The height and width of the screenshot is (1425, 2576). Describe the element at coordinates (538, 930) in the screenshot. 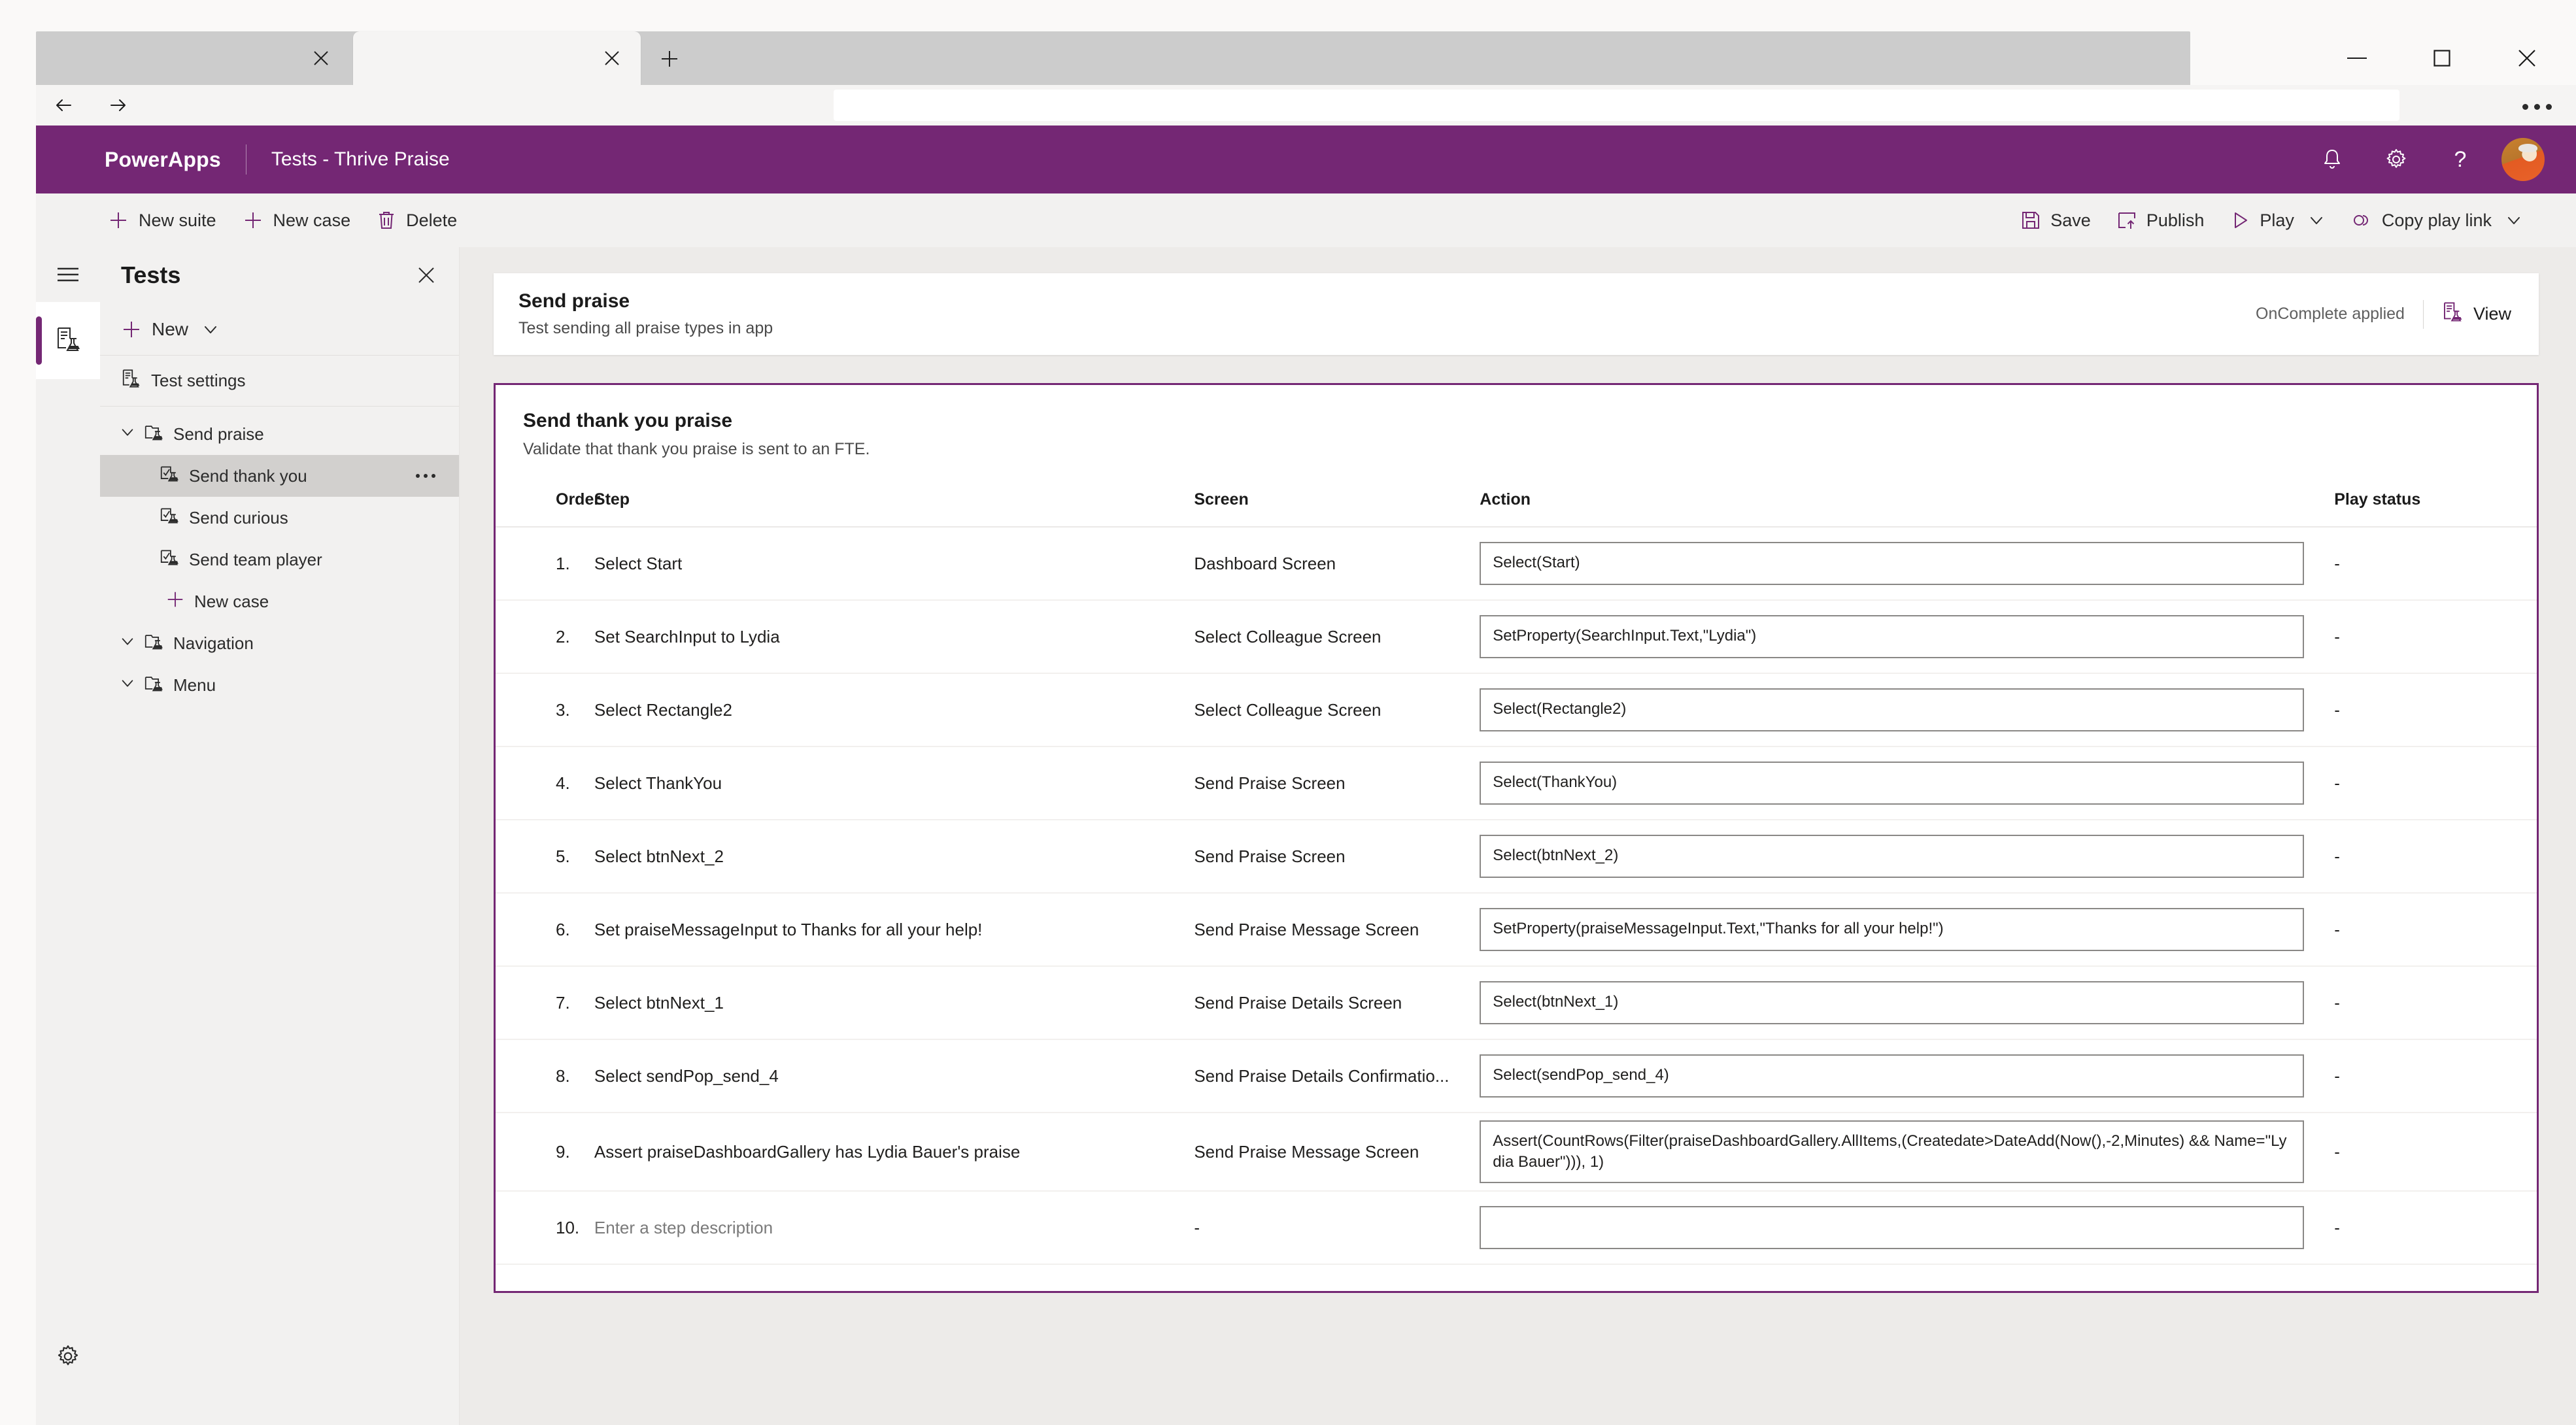

I see `step-order: 6.` at that location.